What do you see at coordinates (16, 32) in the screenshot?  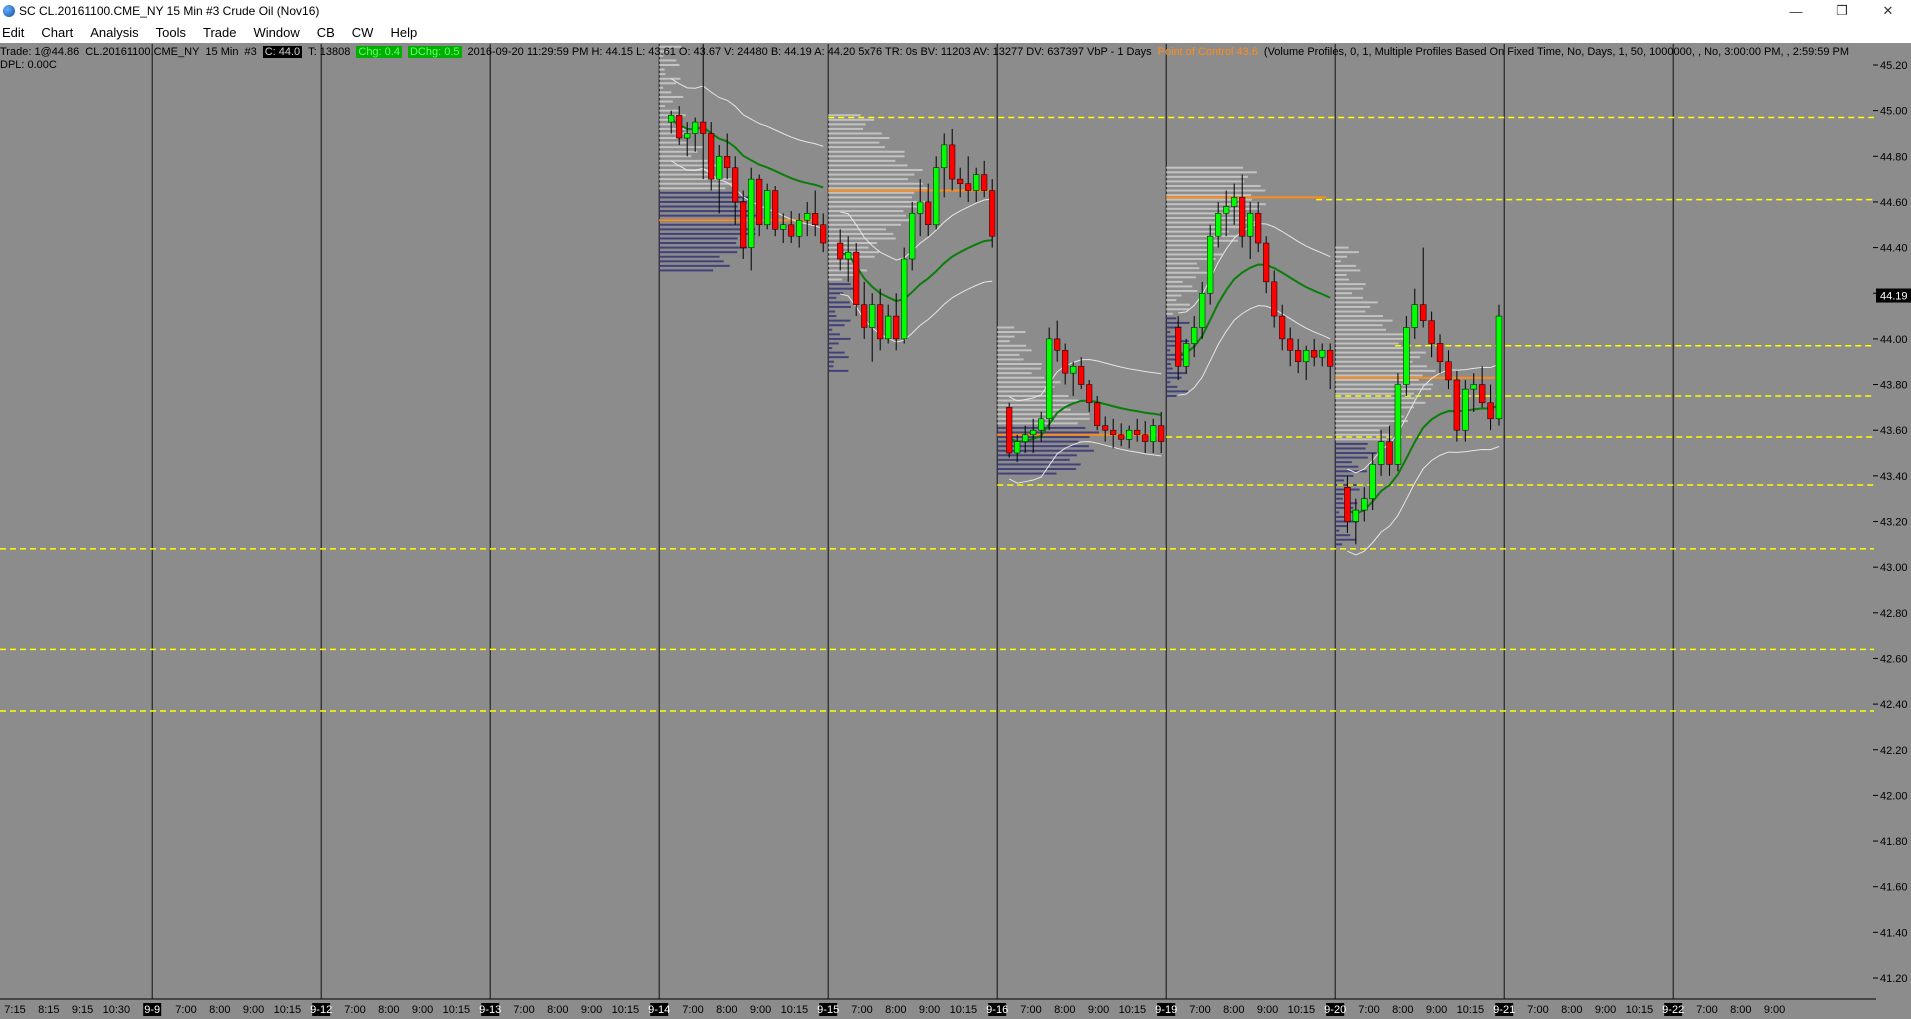 I see `menu-edit: Edit` at bounding box center [16, 32].